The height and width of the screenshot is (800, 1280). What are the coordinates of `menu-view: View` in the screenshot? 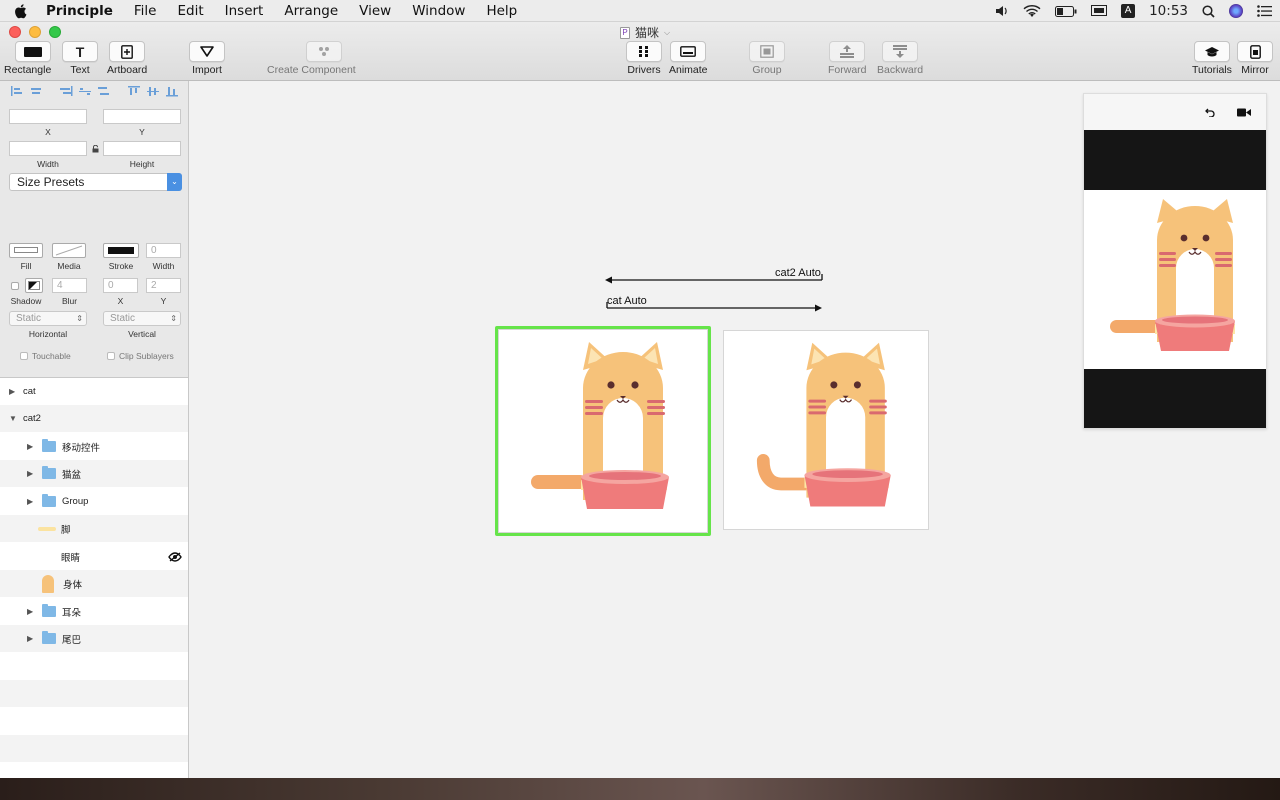 It's located at (375, 11).